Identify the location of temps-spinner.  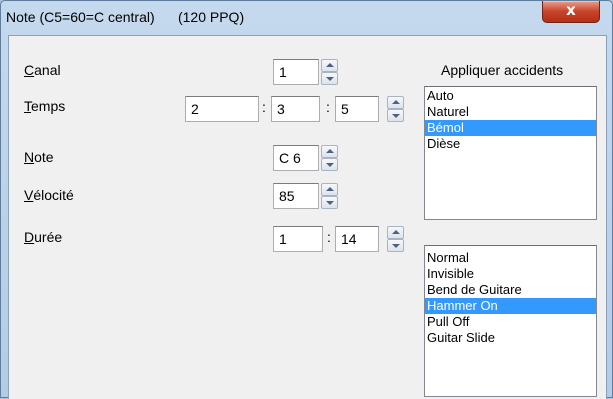
(395, 109).